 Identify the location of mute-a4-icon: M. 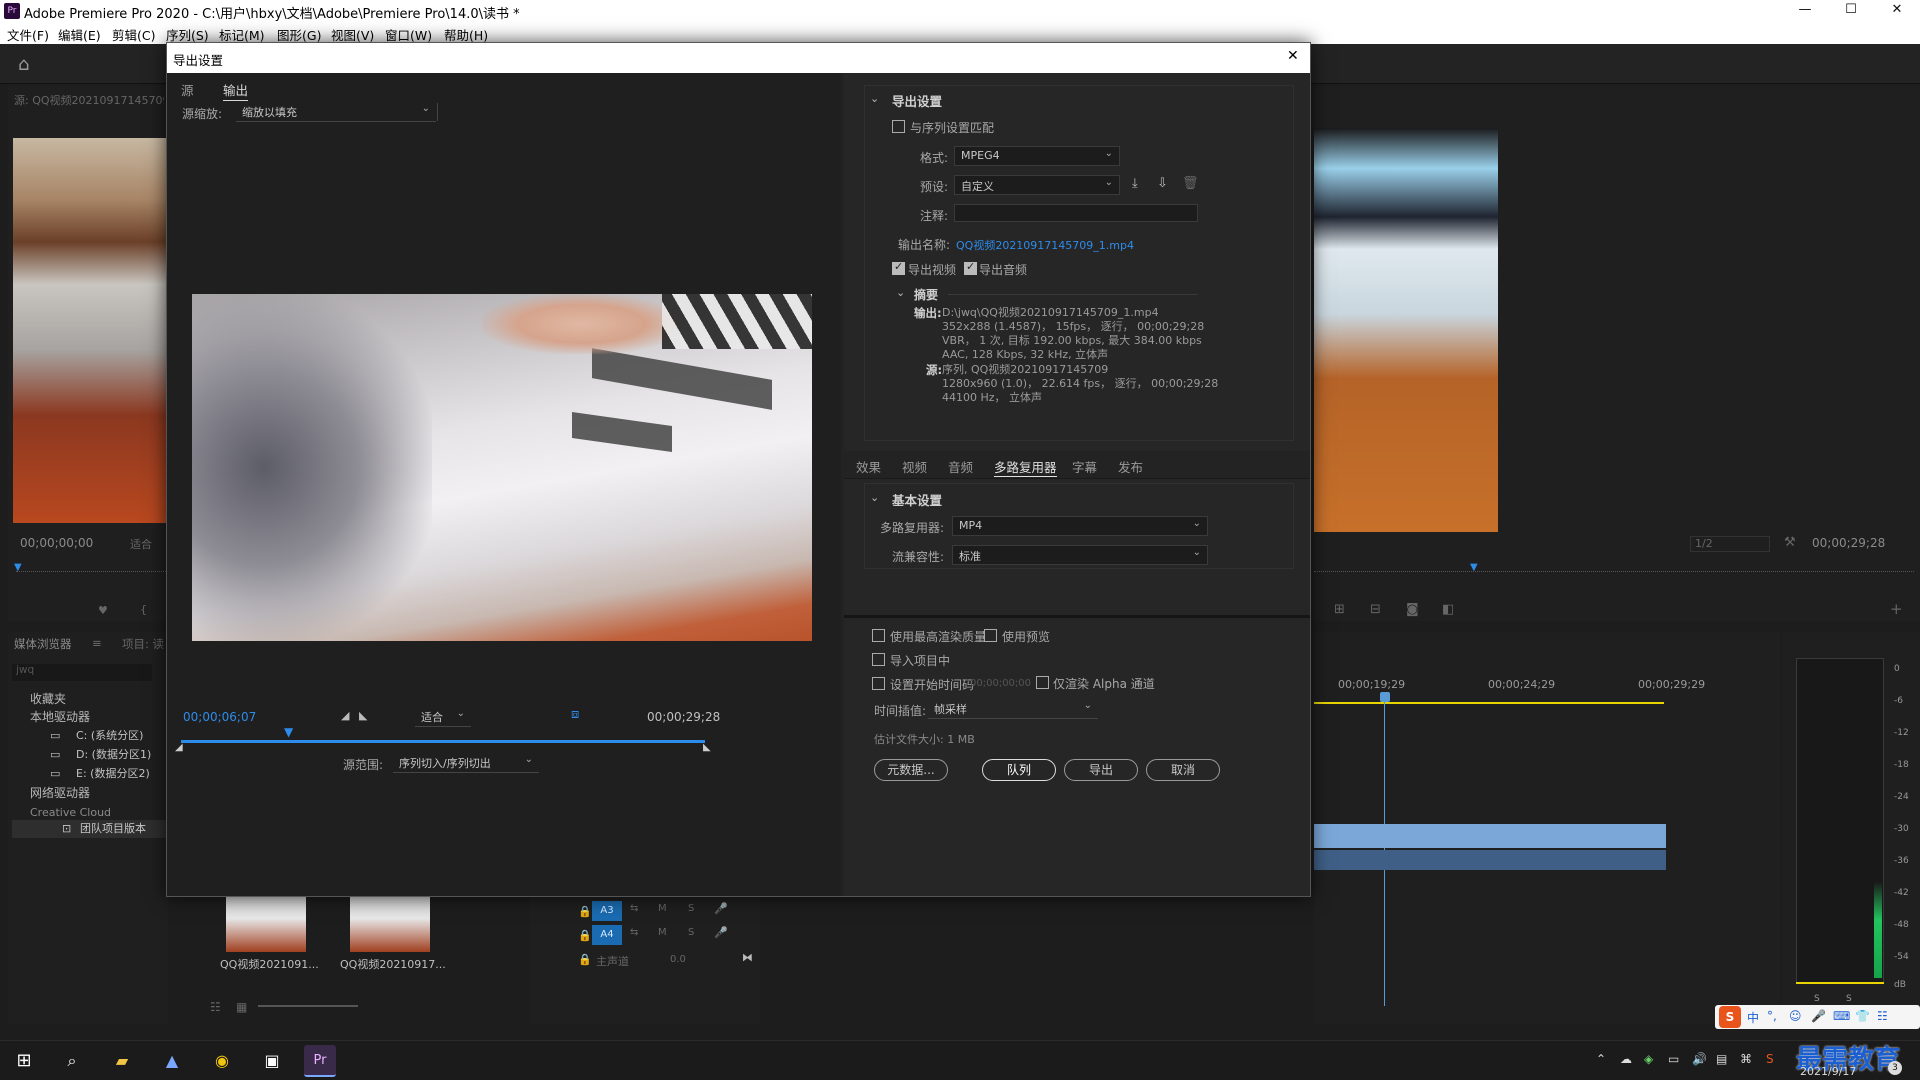
(662, 932).